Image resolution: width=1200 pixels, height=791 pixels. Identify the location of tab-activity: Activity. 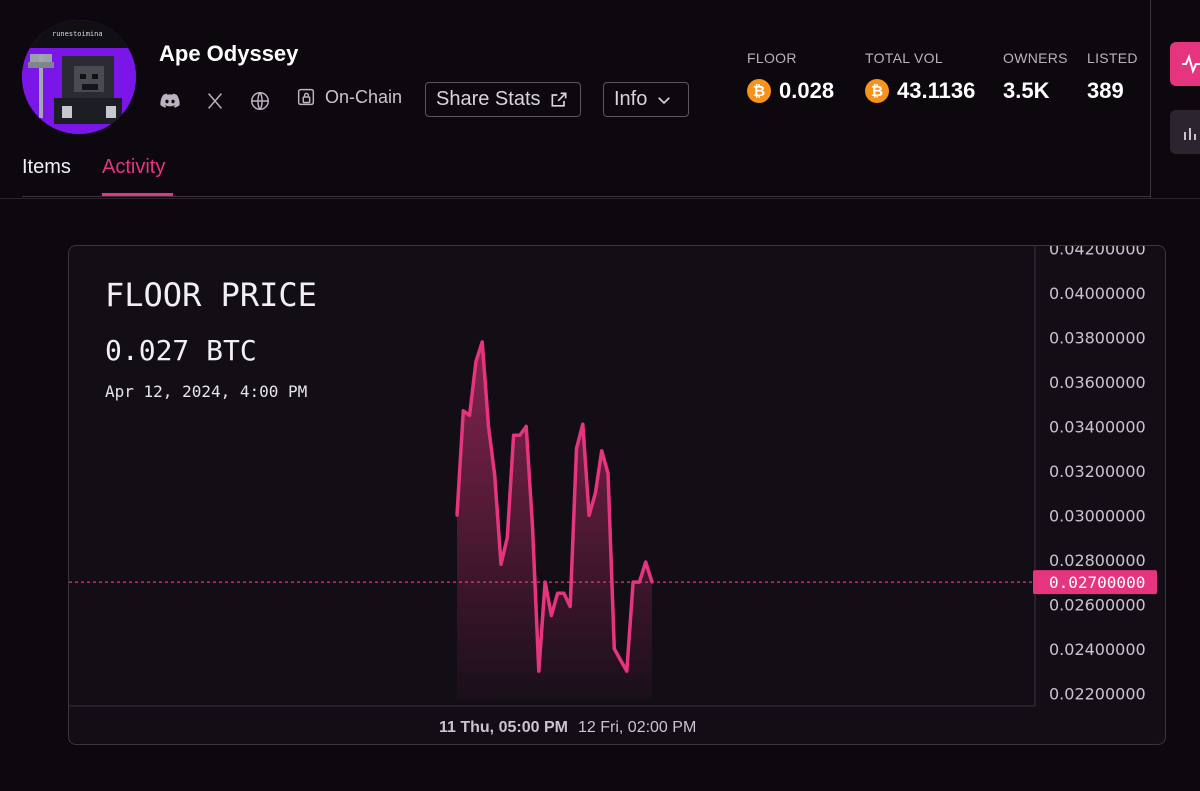
(133, 167).